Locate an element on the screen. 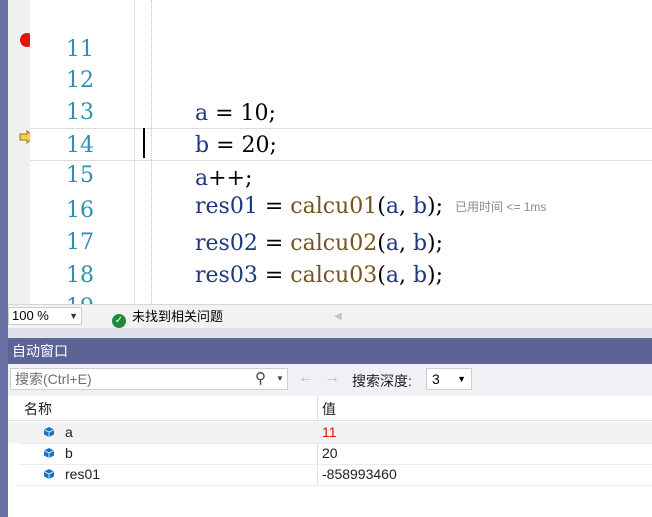 This screenshot has width=652, height=517. search-depth-dropdown: 3 ▼ is located at coordinates (449, 379).